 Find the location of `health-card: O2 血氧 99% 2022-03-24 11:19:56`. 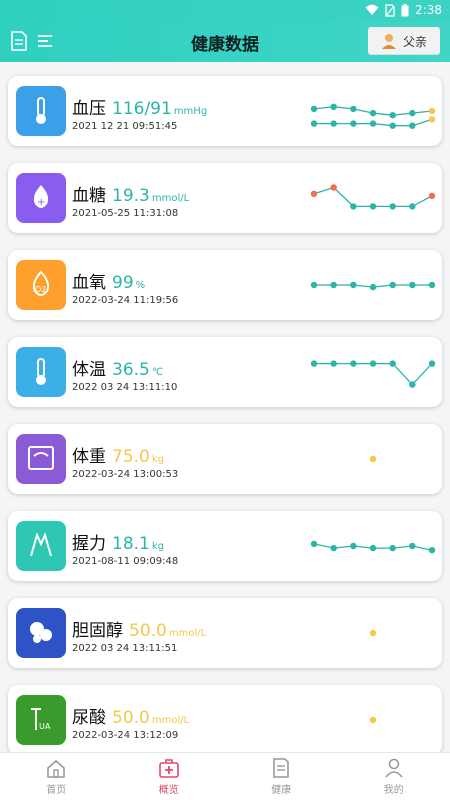

health-card: O2 血氧 99% 2022-03-24 11:19:56 is located at coordinates (225, 285).